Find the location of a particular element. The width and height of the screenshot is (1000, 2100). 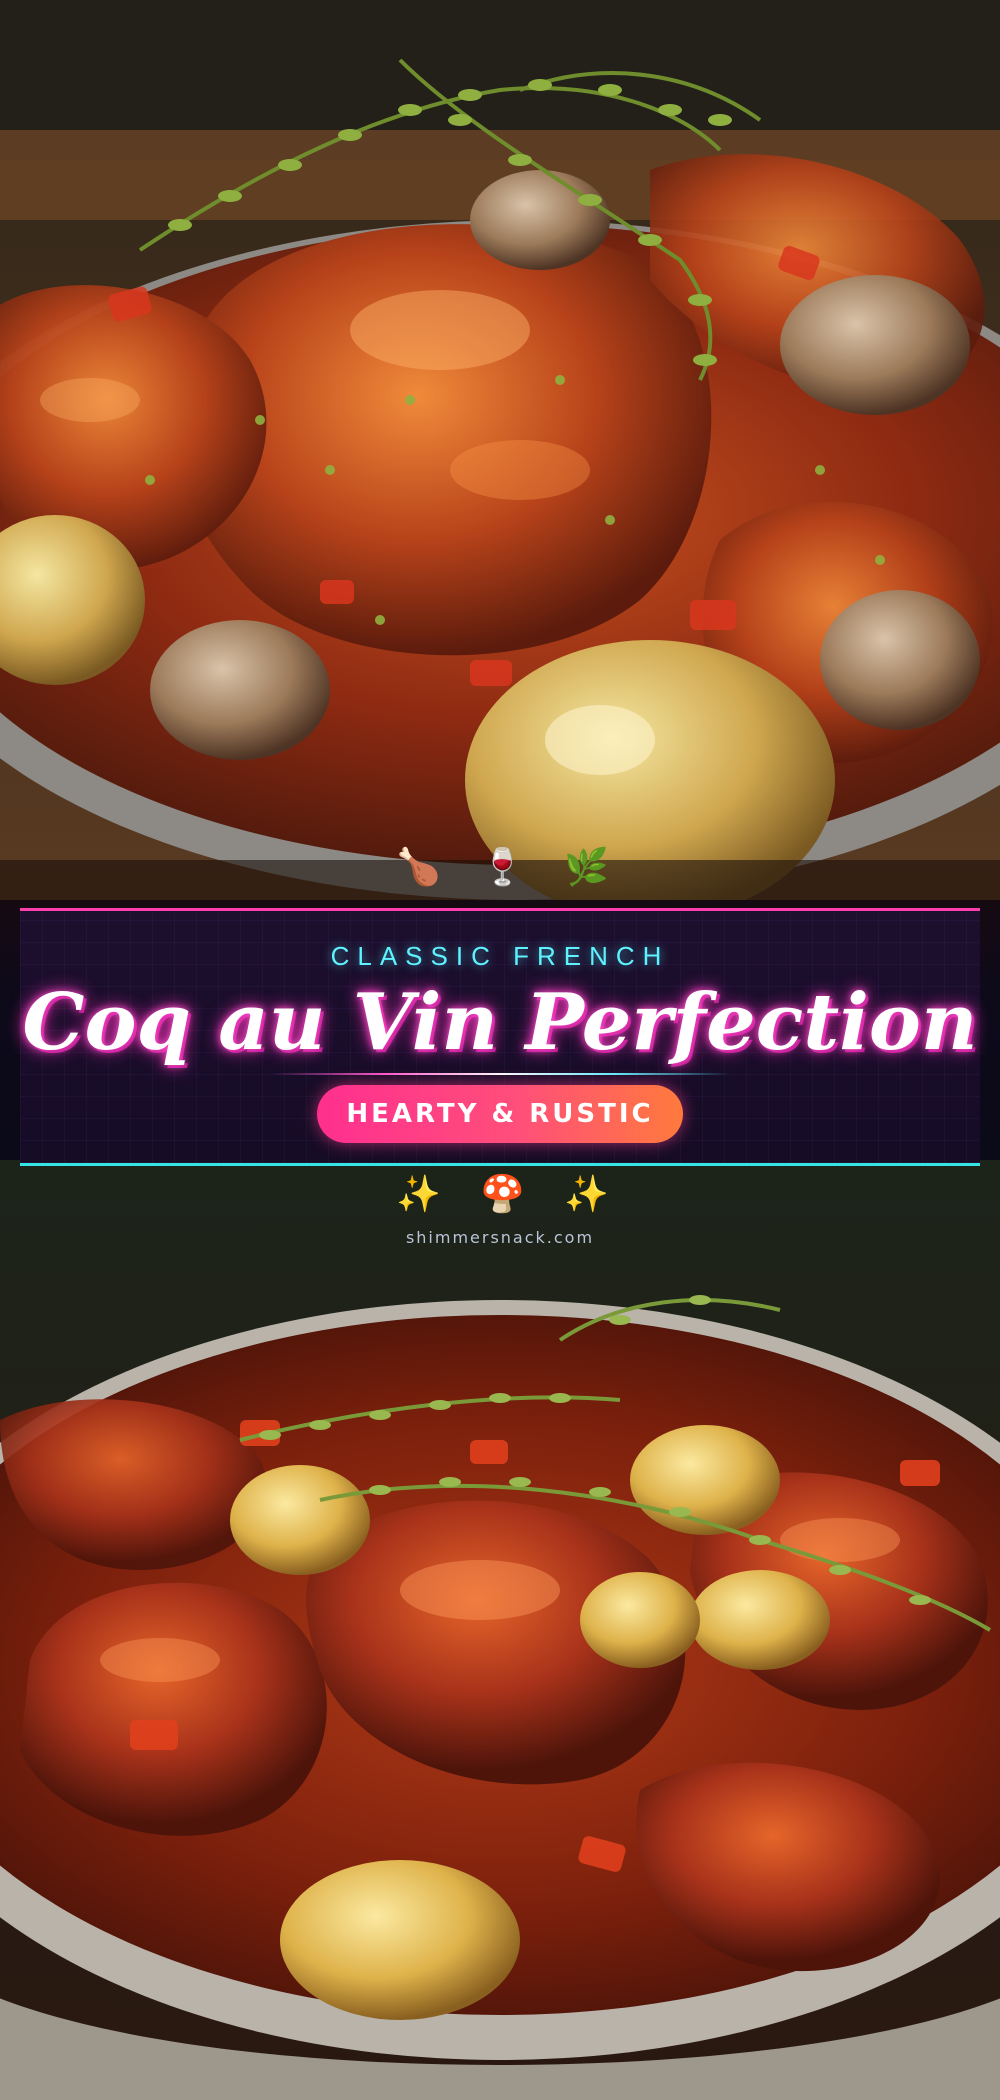

banner-title: Coq au Vin Perfection is located at coordinates (500, 1022).